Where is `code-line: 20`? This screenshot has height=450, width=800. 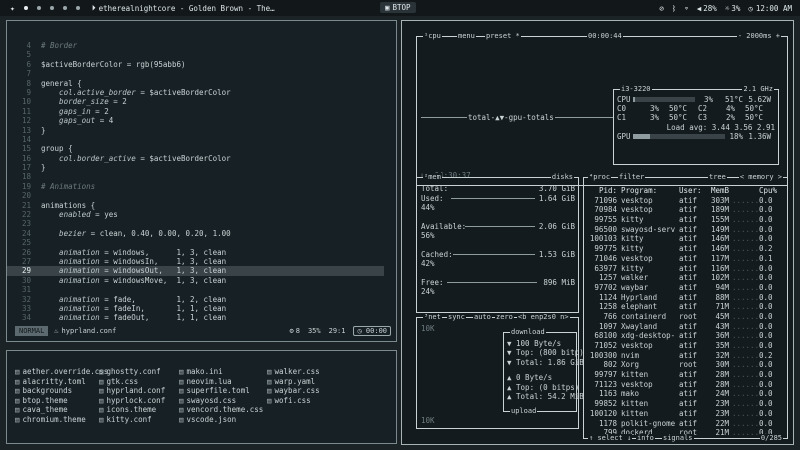
code-line: 20 is located at coordinates (201, 195).